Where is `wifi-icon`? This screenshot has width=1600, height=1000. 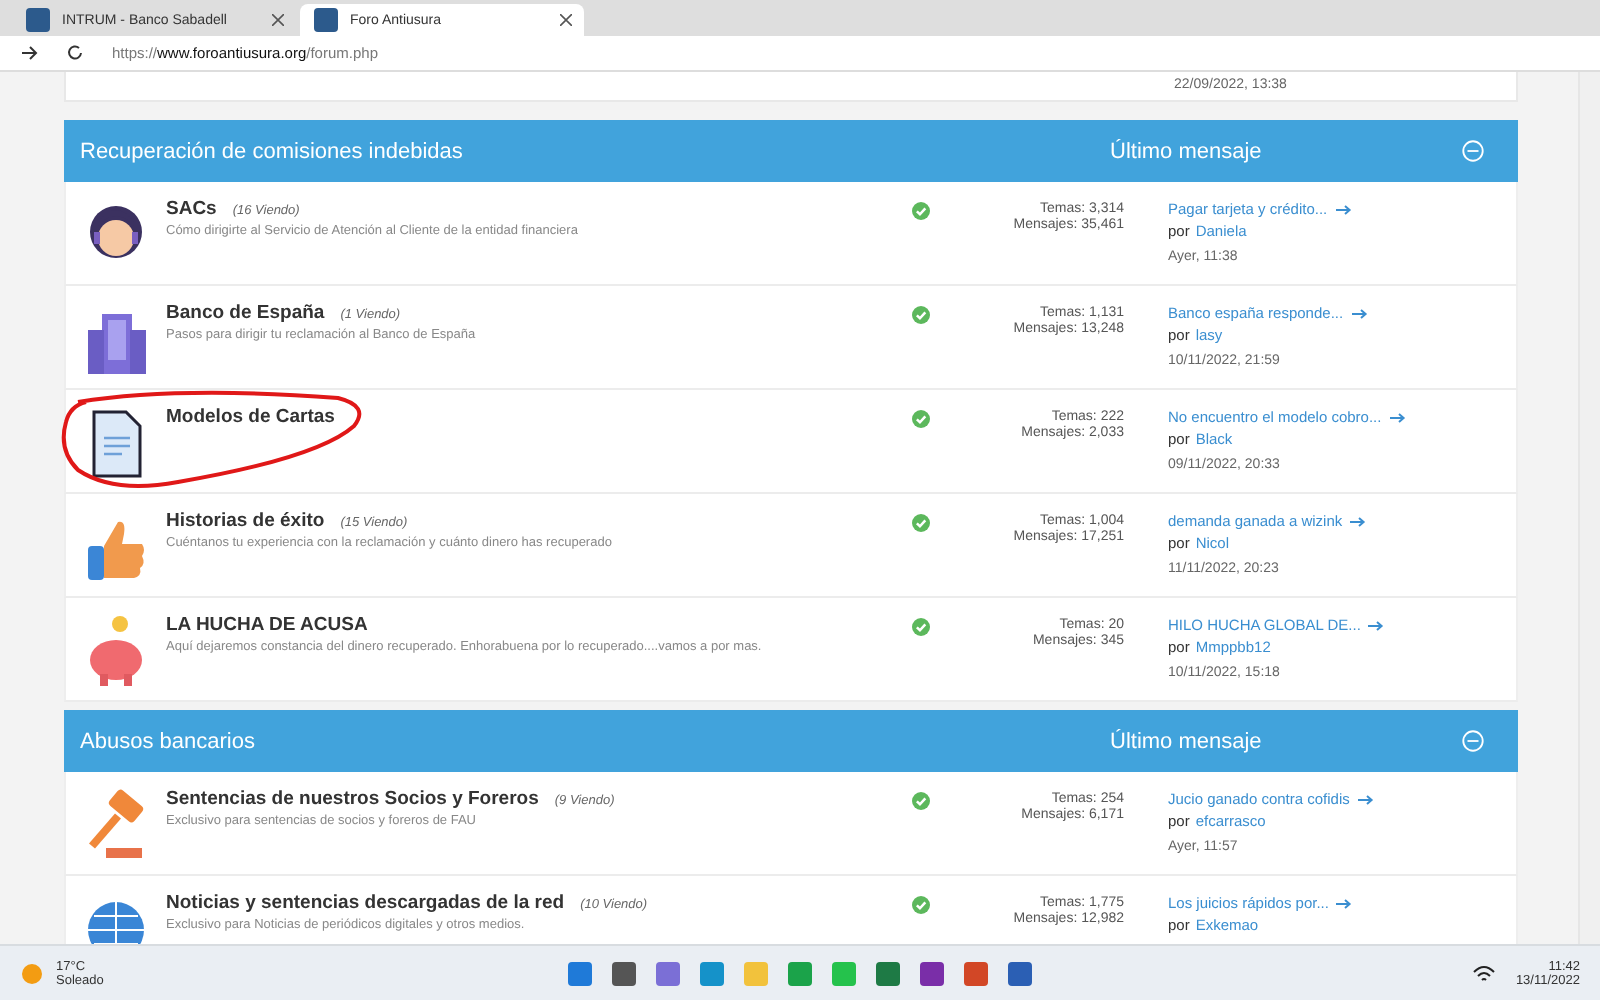
wifi-icon is located at coordinates (1483, 973).